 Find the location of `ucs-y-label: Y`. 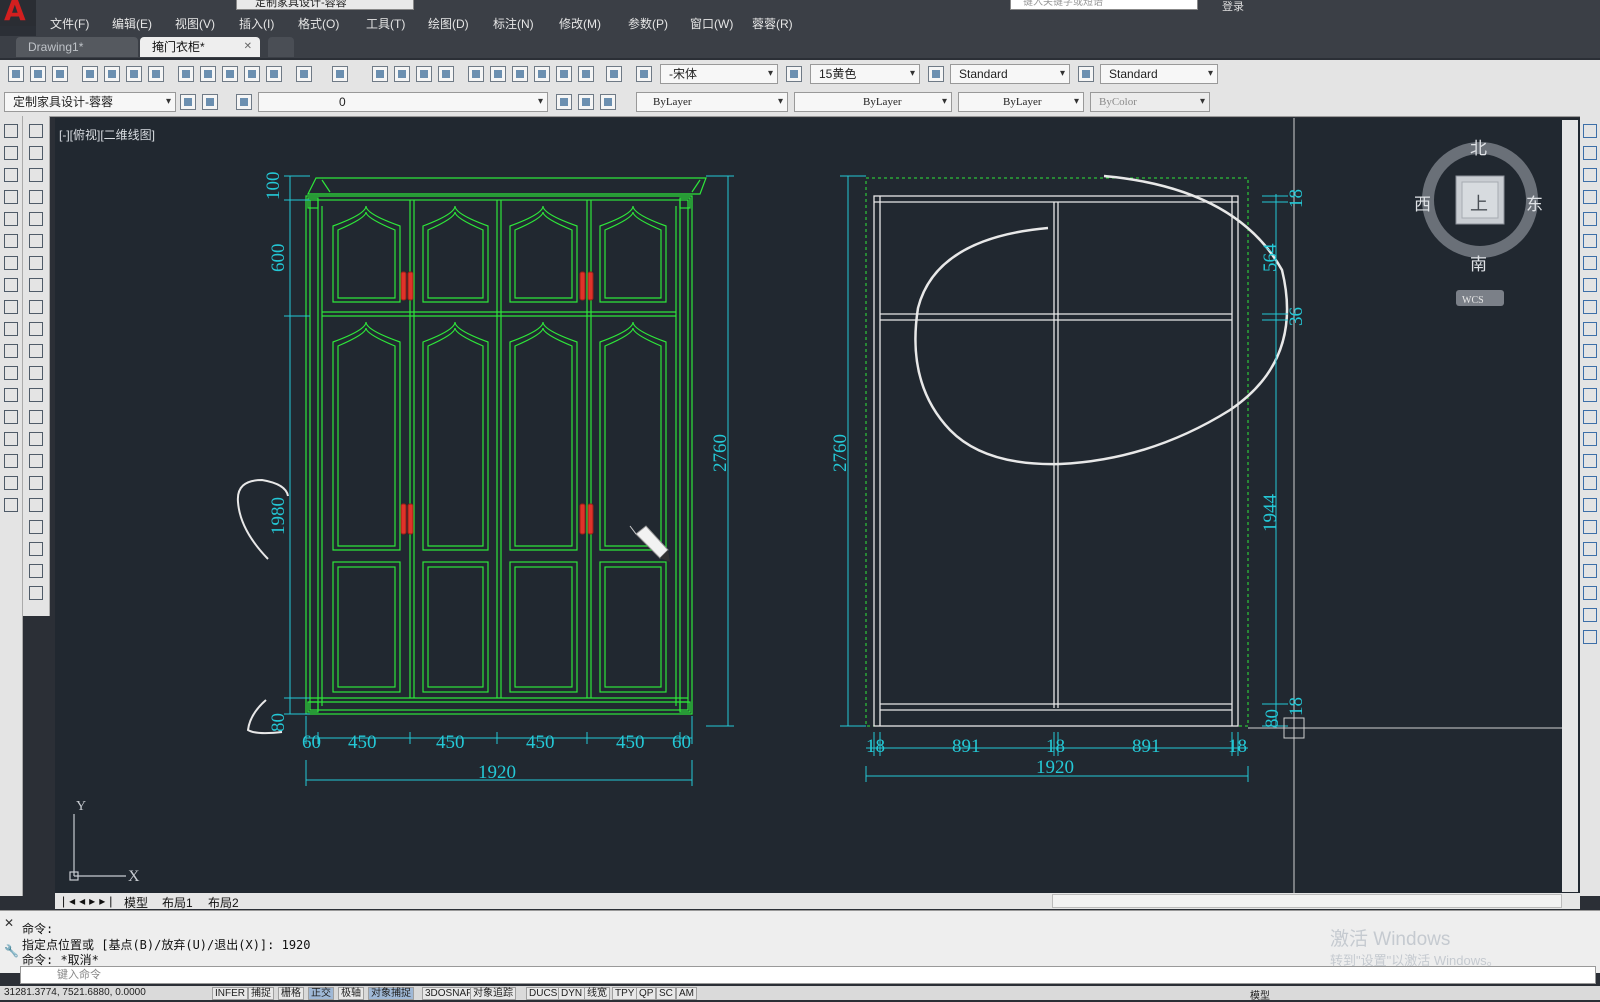

ucs-y-label: Y is located at coordinates (81, 806).